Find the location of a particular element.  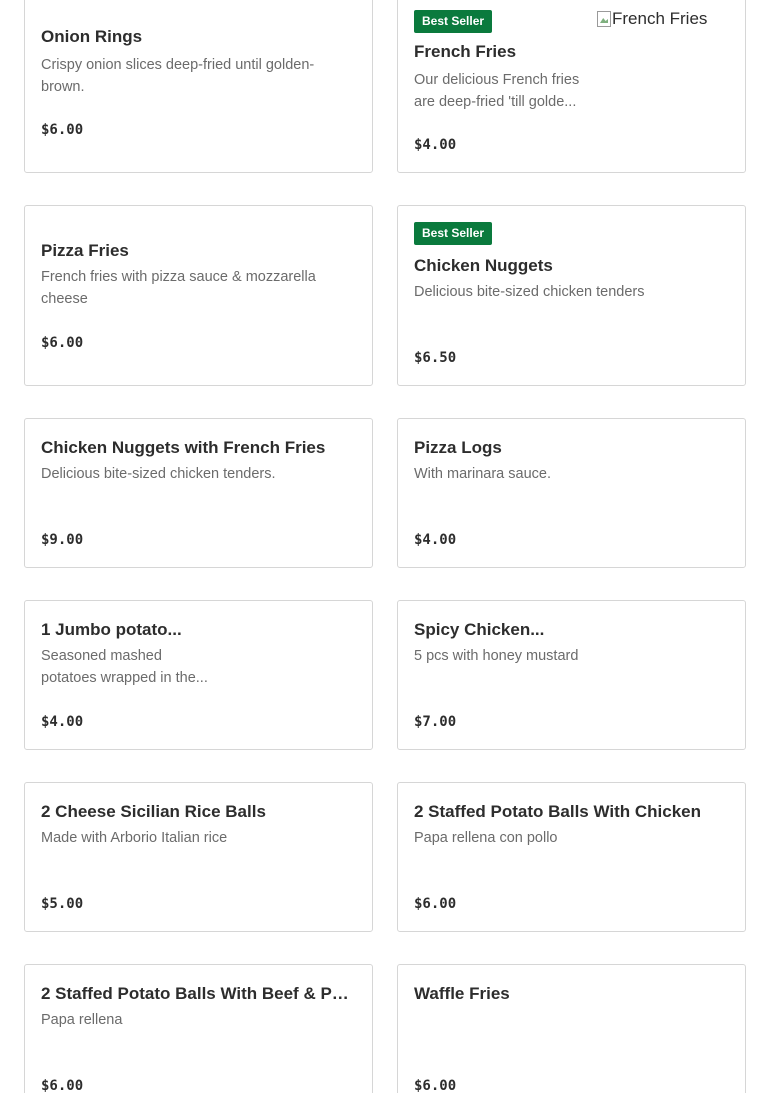

description-line: Our delicious French fries is located at coordinates (497, 80).